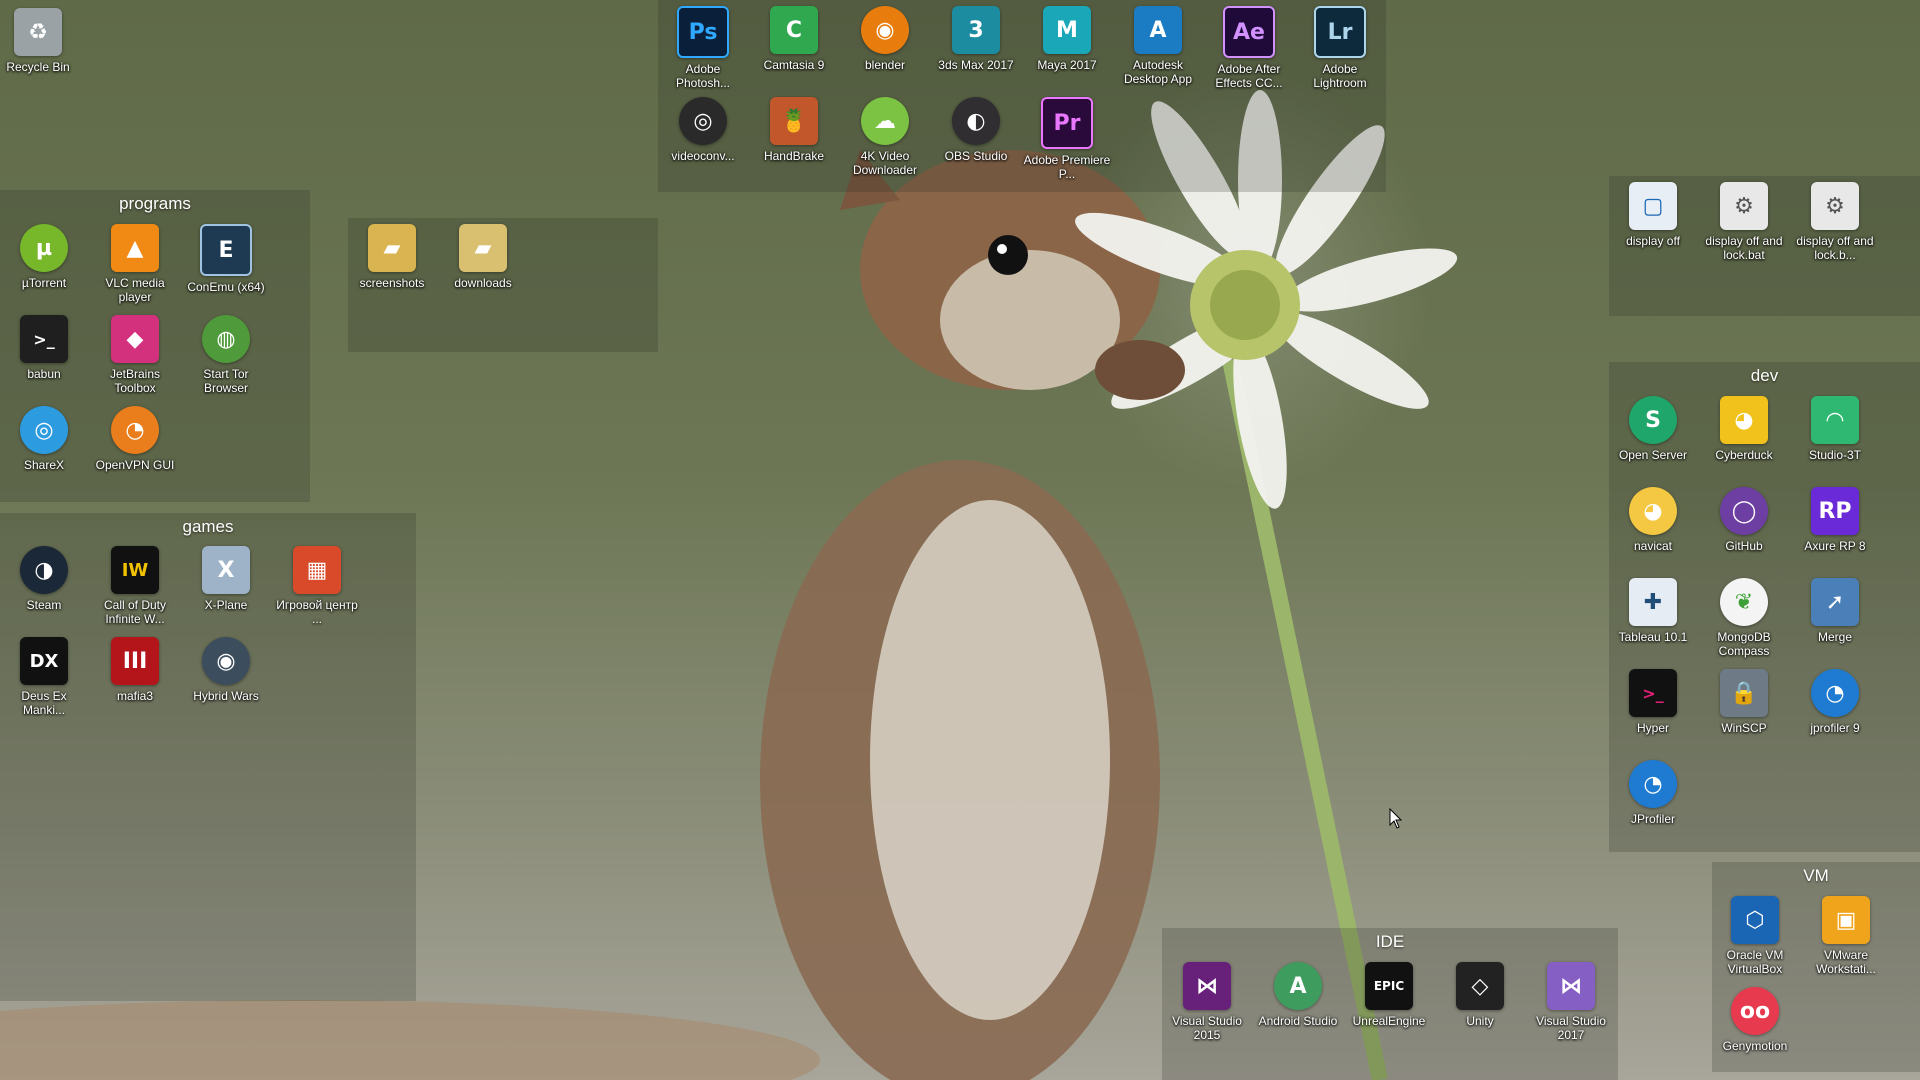 This screenshot has height=1080, width=1920. Describe the element at coordinates (135, 290) in the screenshot. I see `desktop-icon-label: VLC media player` at that location.